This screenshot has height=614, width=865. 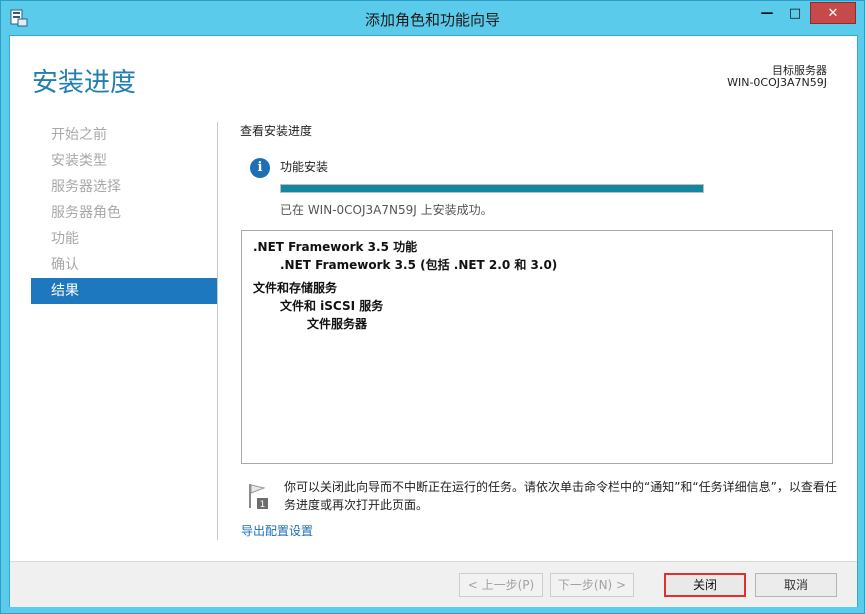 What do you see at coordinates (217, 331) in the screenshot?
I see `nav-divider` at bounding box center [217, 331].